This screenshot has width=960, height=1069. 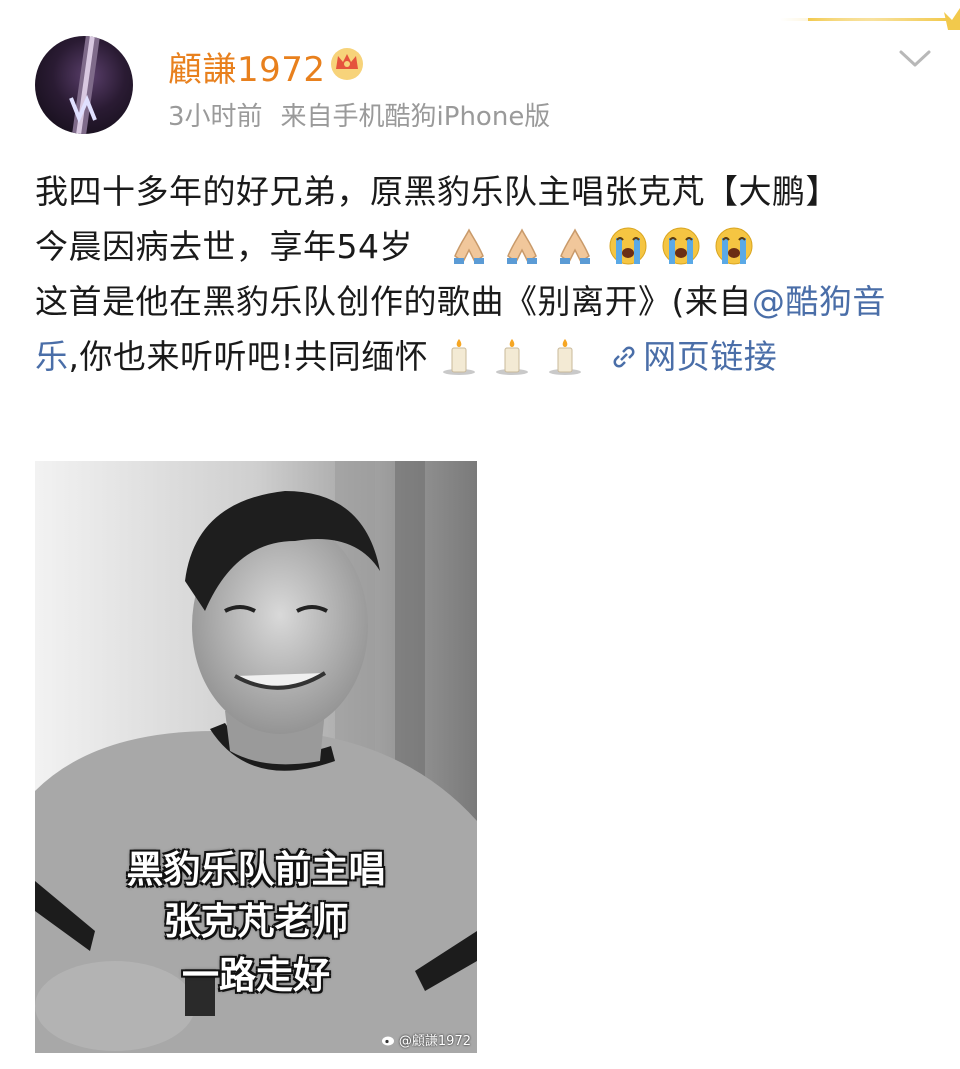 What do you see at coordinates (256, 869) in the screenshot?
I see `photo-caption-line-1: 黑豹乐队前主唱` at bounding box center [256, 869].